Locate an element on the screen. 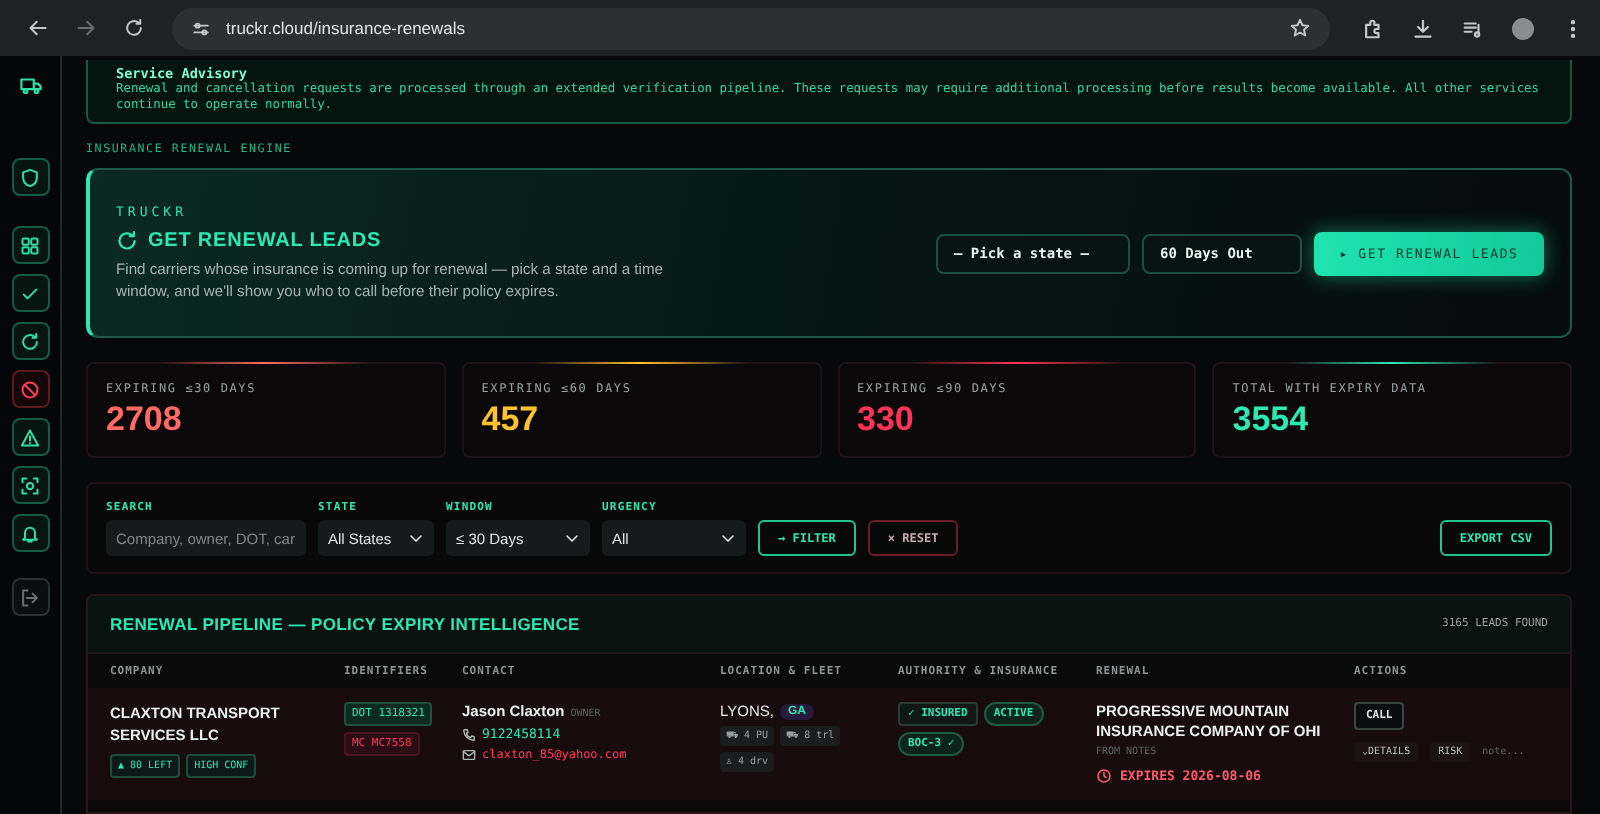  mail-icon is located at coordinates (469, 755).